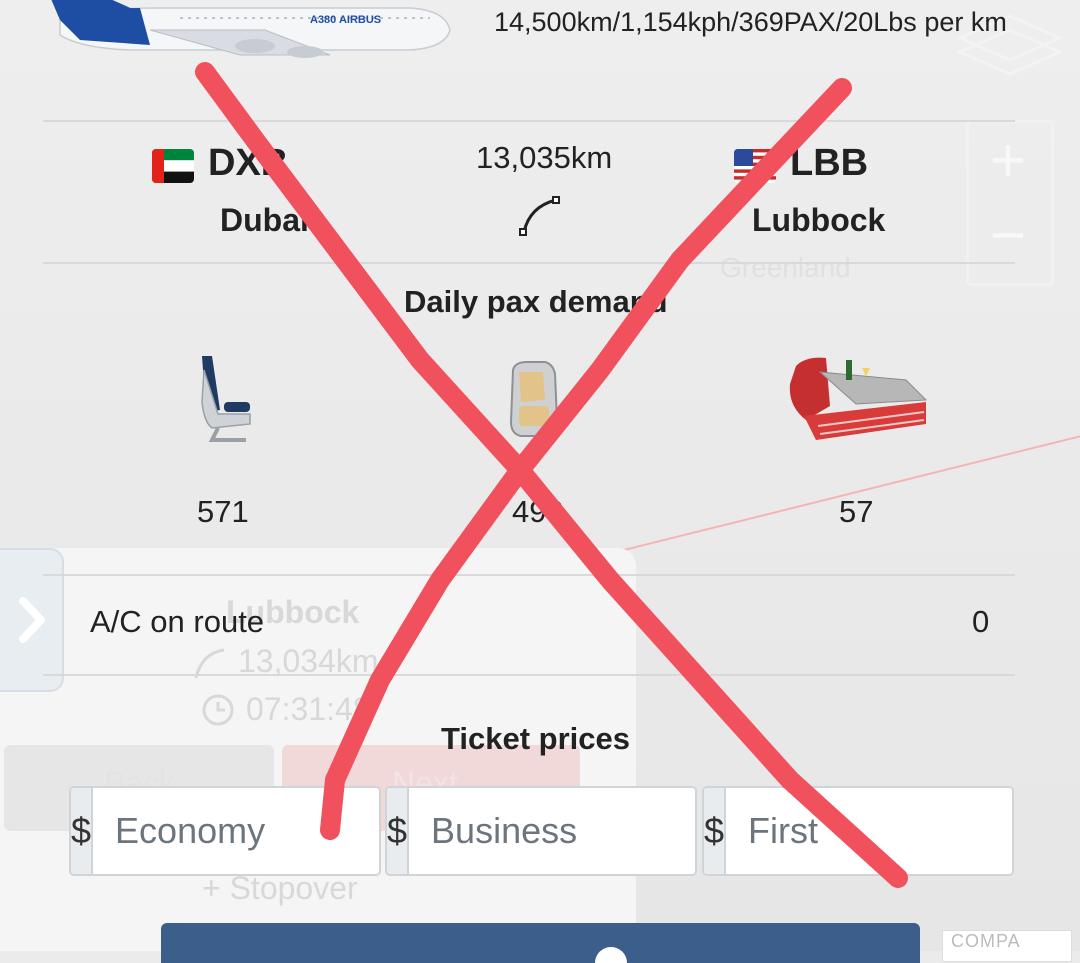 Image resolution: width=1080 pixels, height=963 pixels. I want to click on svg-text: A380 AIRBUS, so click(345, 20).